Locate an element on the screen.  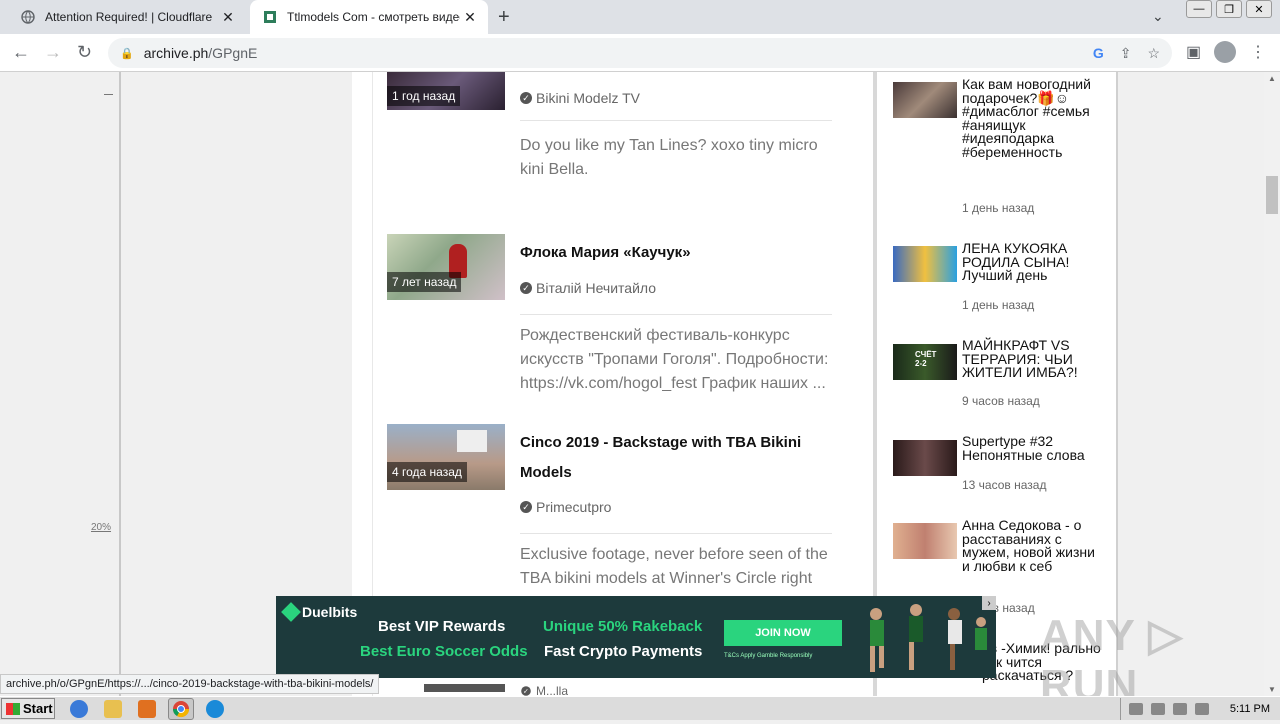
scrollbar-thumb is located at coordinates (1272, 195).